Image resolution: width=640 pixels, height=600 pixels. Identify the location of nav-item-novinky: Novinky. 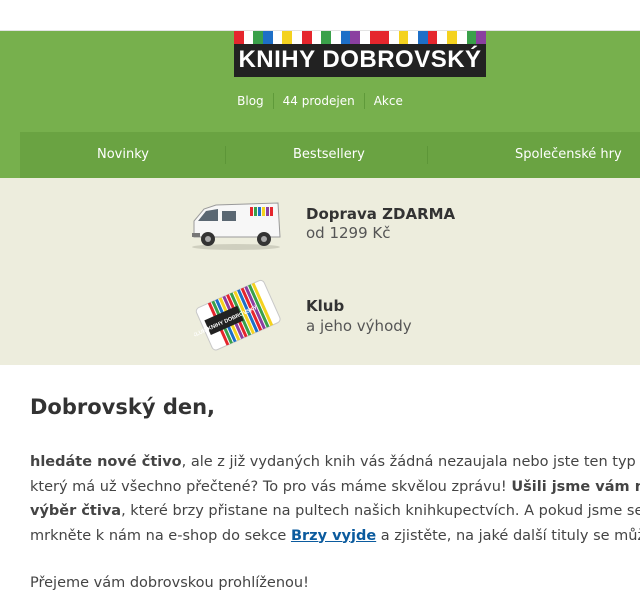
(123, 154).